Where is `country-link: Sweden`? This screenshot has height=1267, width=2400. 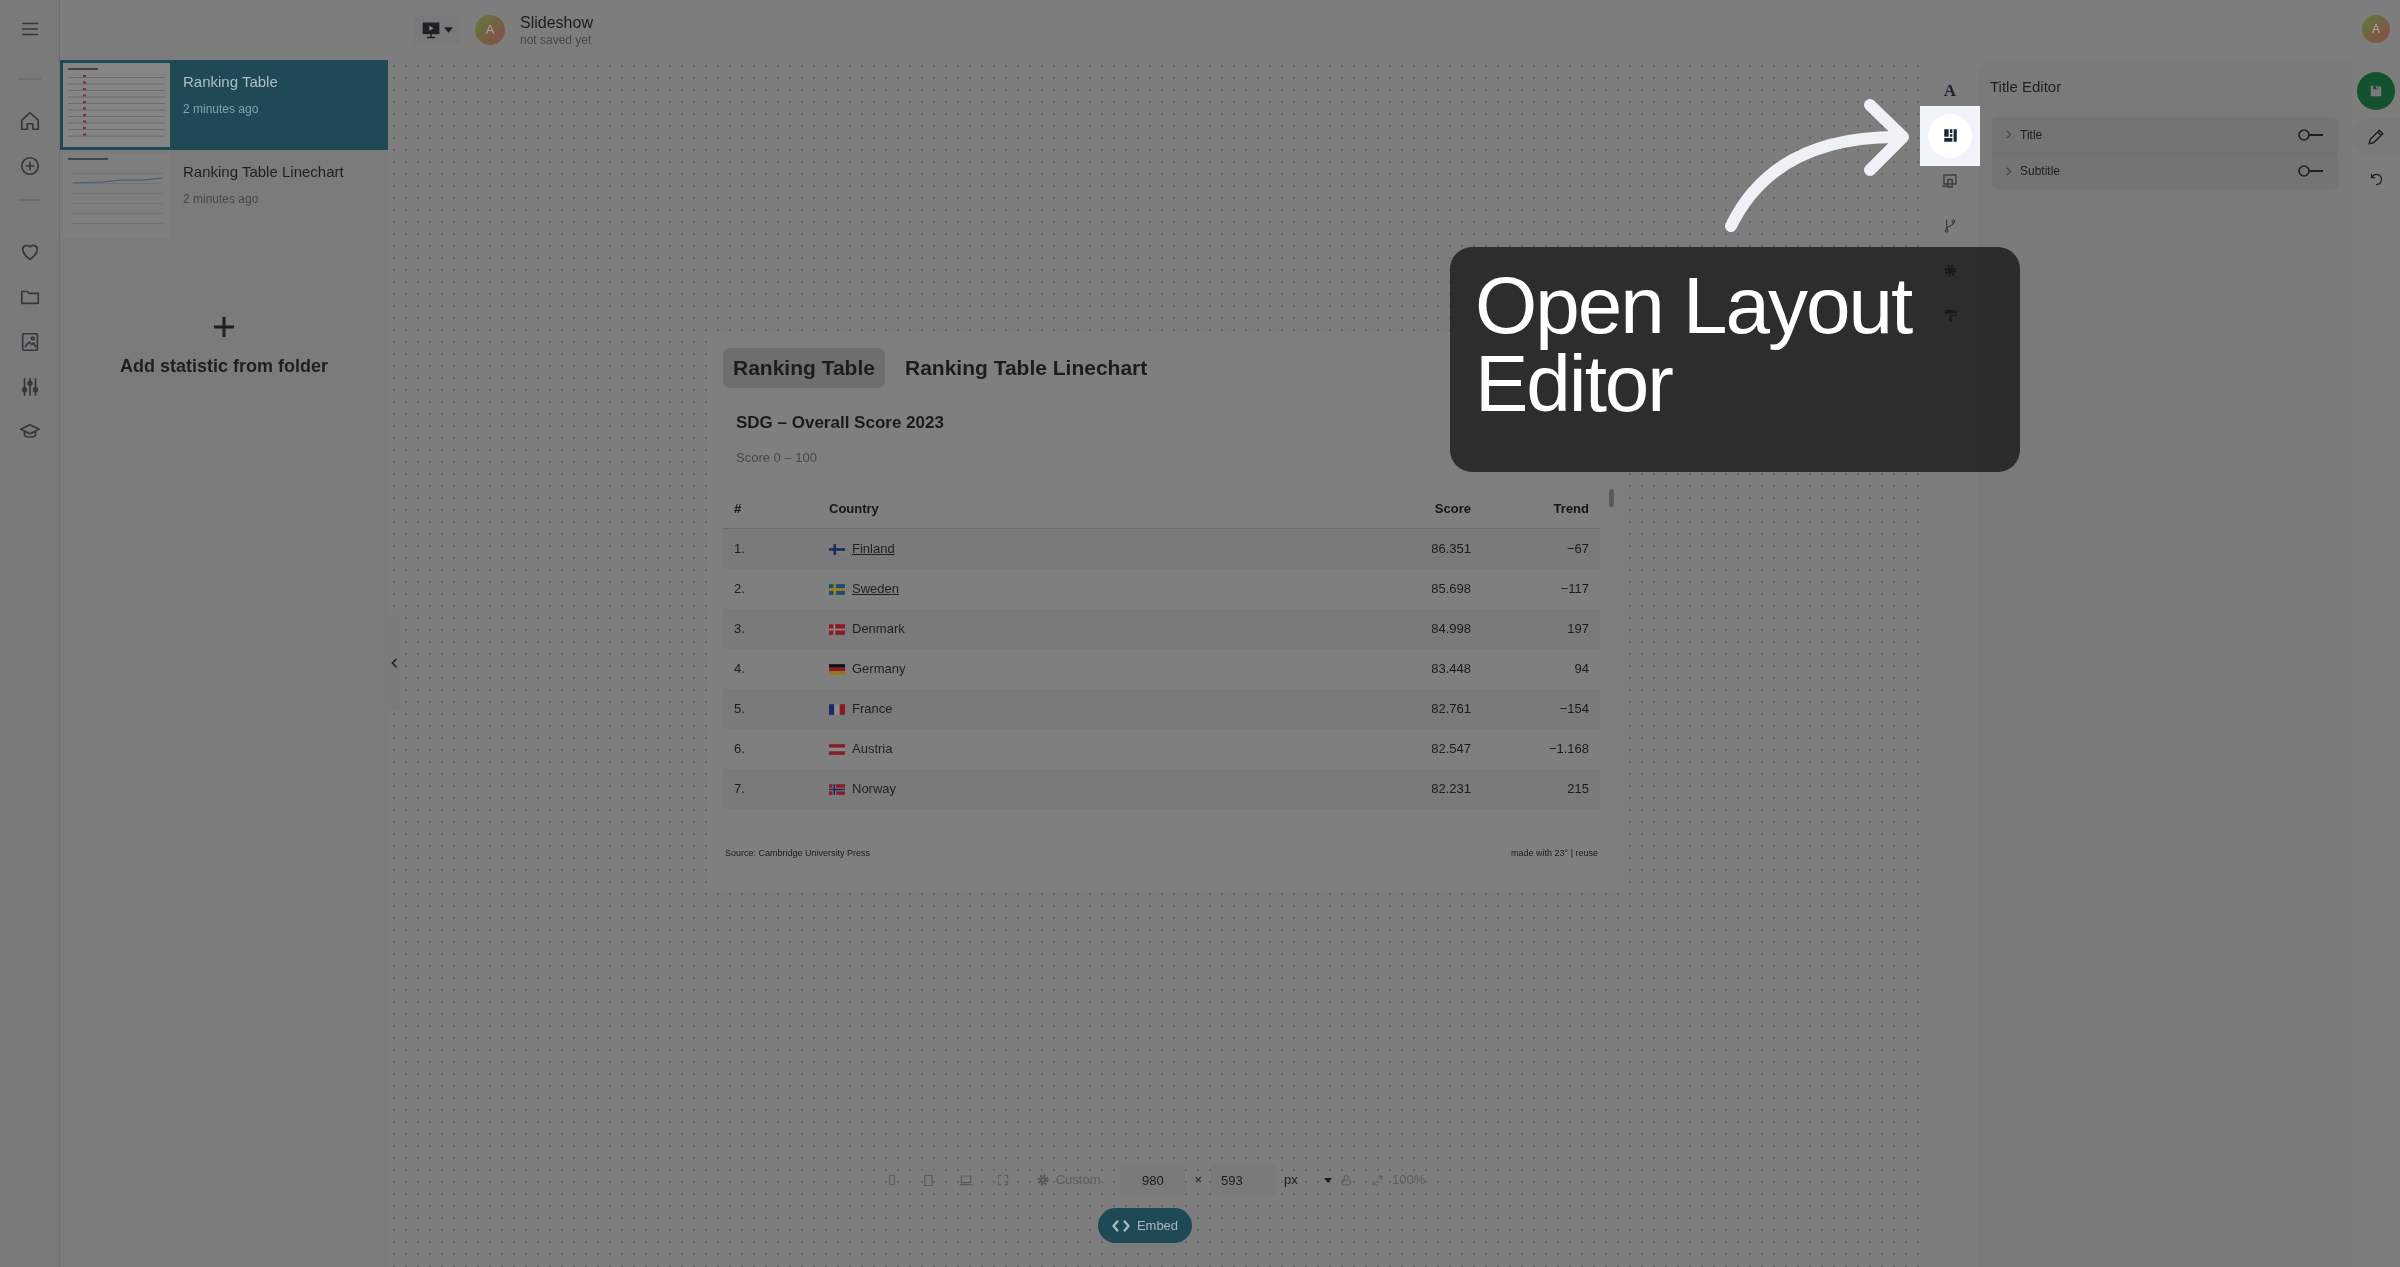 country-link: Sweden is located at coordinates (875, 589).